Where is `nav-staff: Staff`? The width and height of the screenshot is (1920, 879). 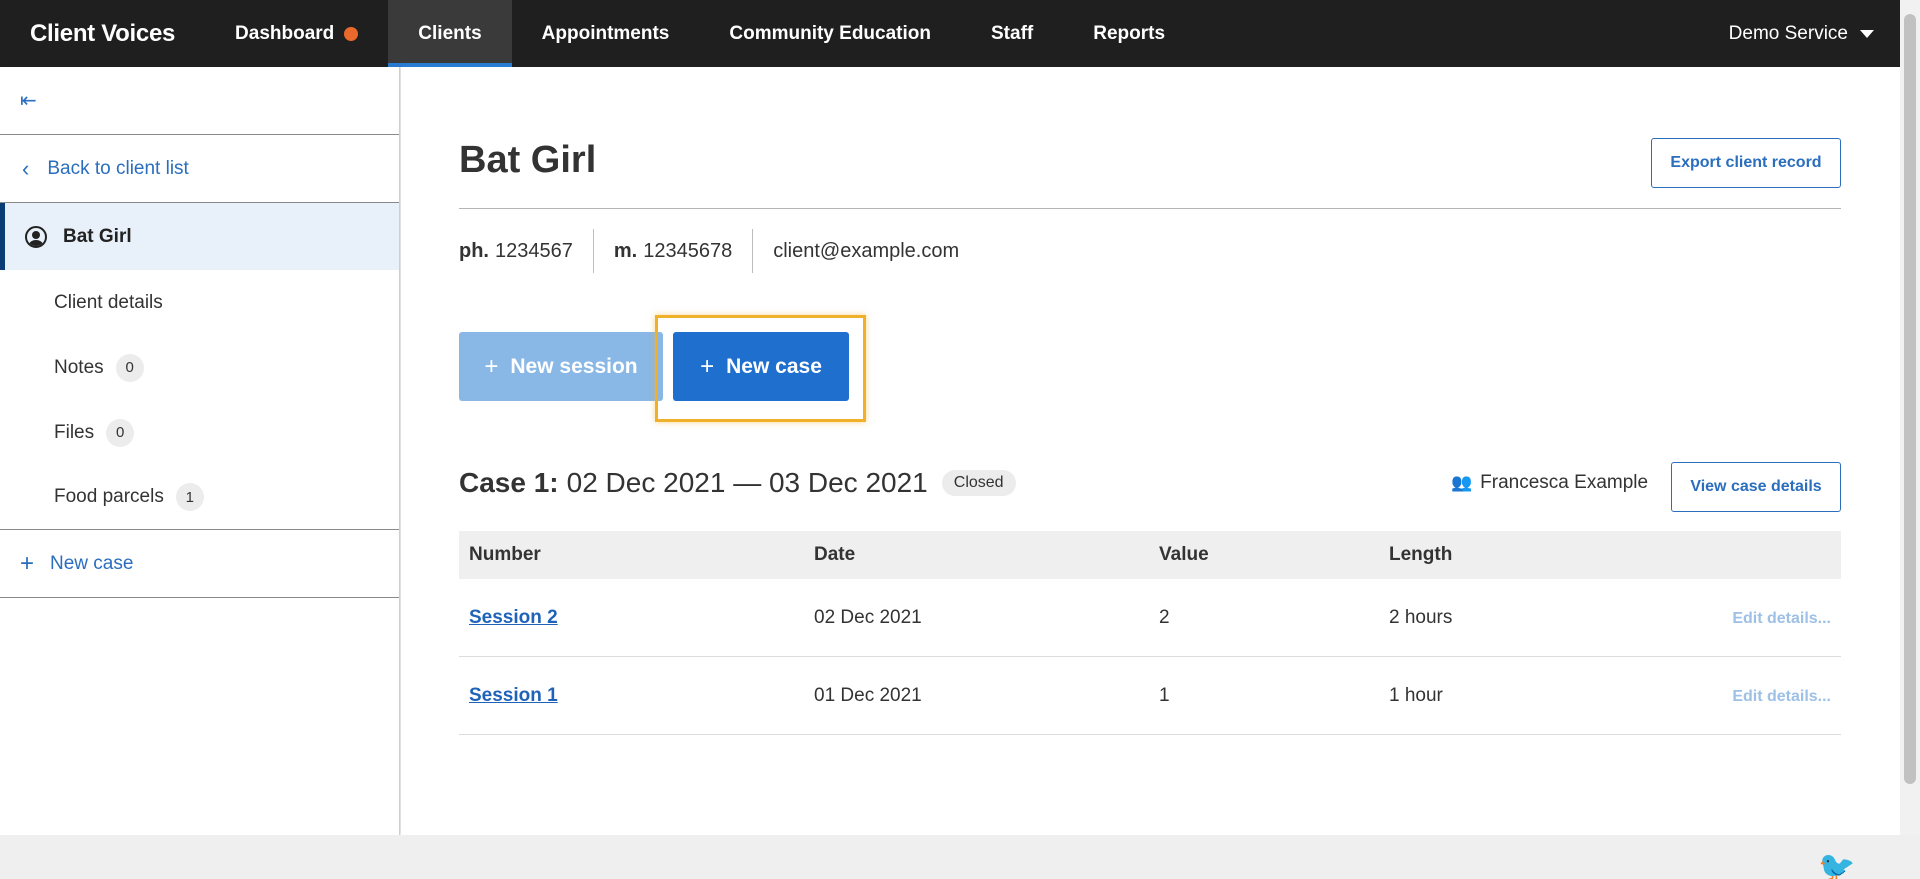
nav-staff: Staff is located at coordinates (1012, 33).